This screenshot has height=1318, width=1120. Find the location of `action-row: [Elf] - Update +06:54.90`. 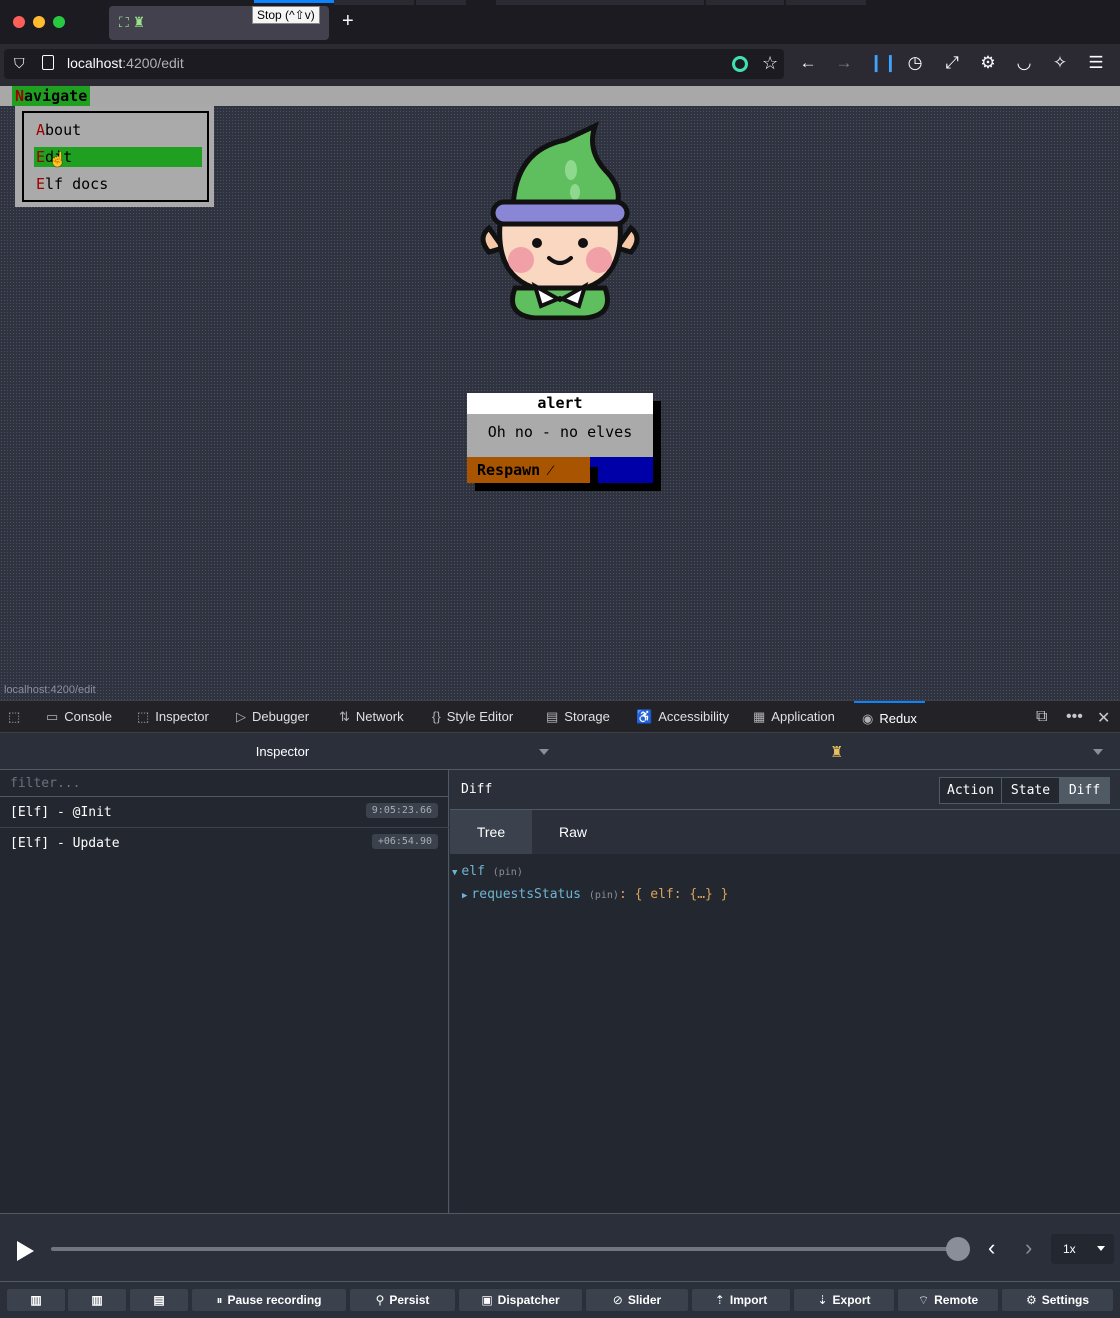

action-row: [Elf] - Update +06:54.90 is located at coordinates (224, 843).